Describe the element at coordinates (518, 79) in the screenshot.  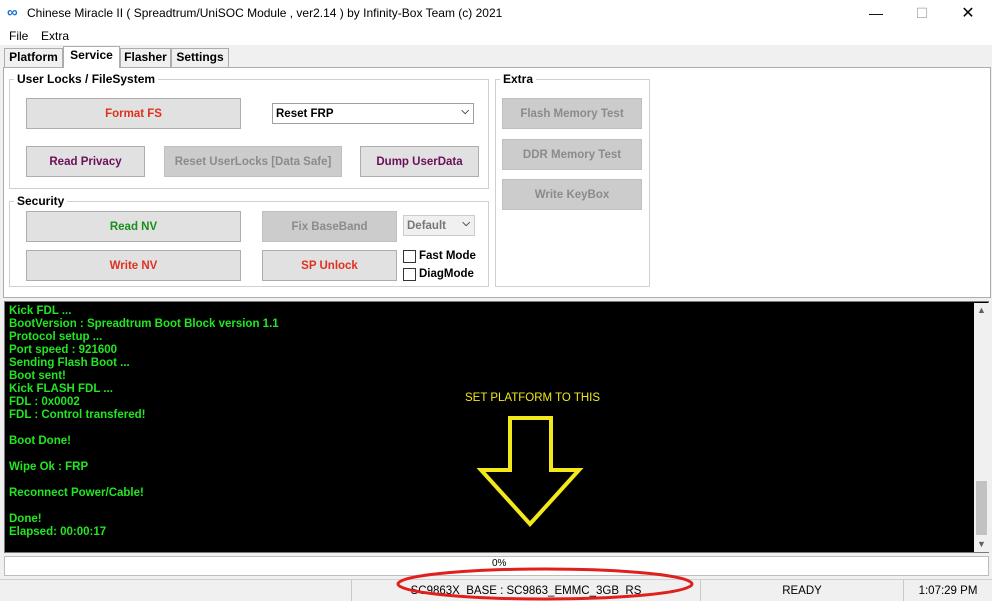
I see `extra-title: Extra` at that location.